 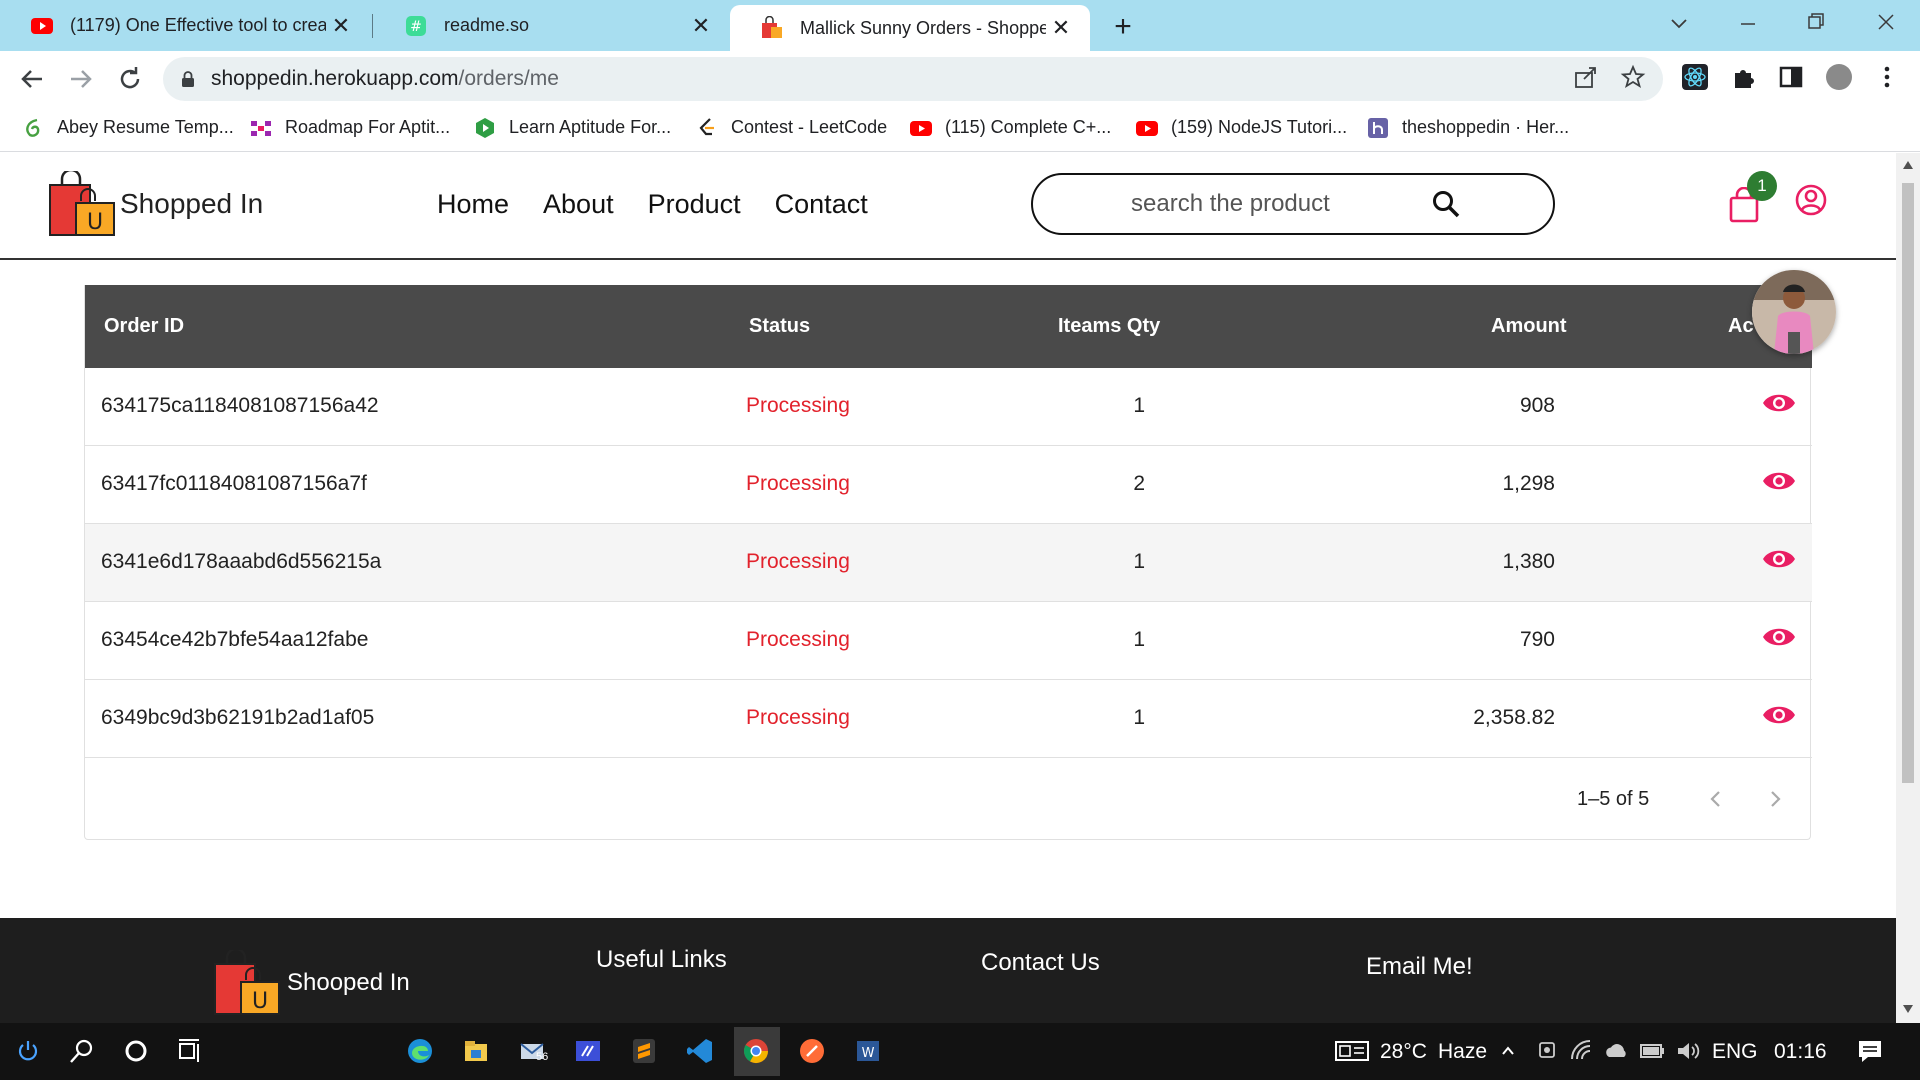 I want to click on windows-taskbar: 56 W 28°C Haze ENG 01:16, so click(x=960, y=1051).